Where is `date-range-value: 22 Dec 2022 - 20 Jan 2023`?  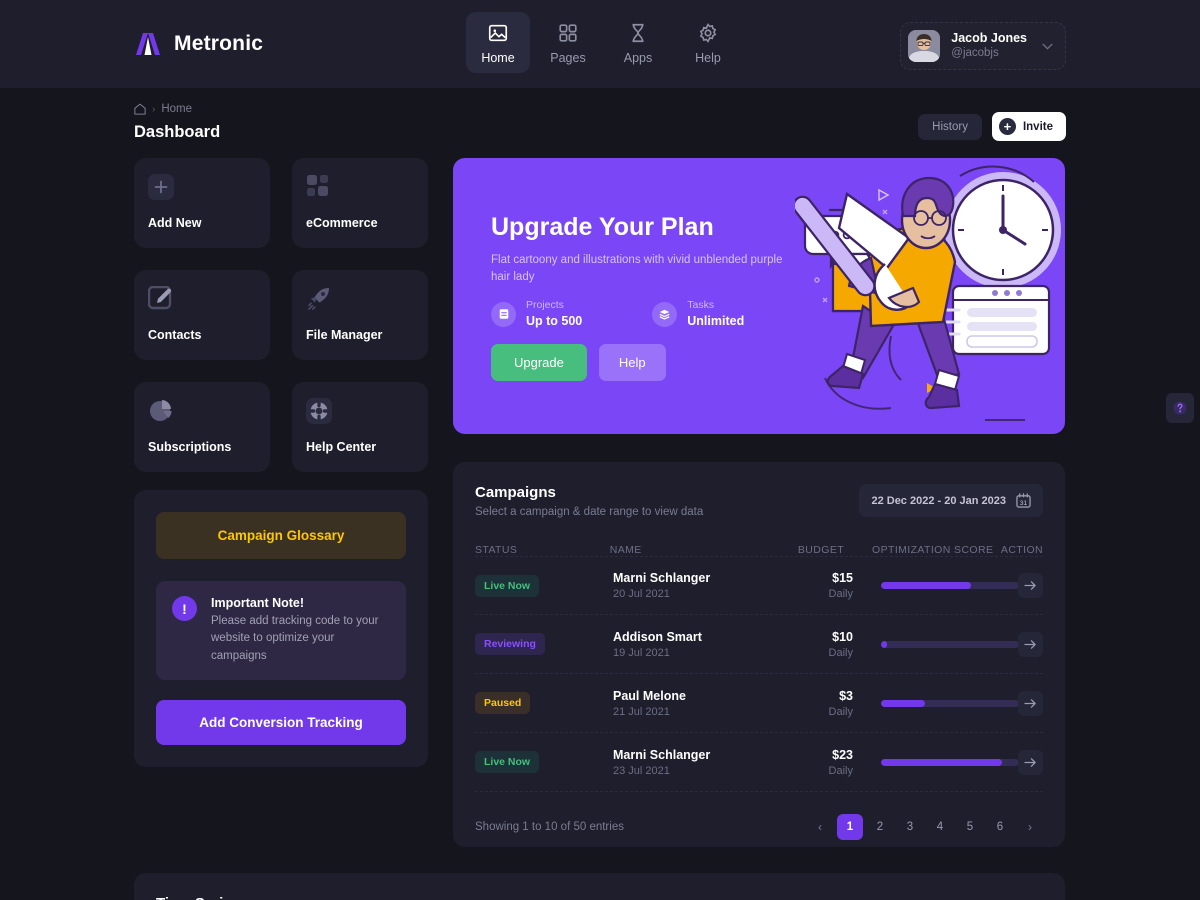
date-range-value: 22 Dec 2022 - 20 Jan 2023 is located at coordinates (938, 500).